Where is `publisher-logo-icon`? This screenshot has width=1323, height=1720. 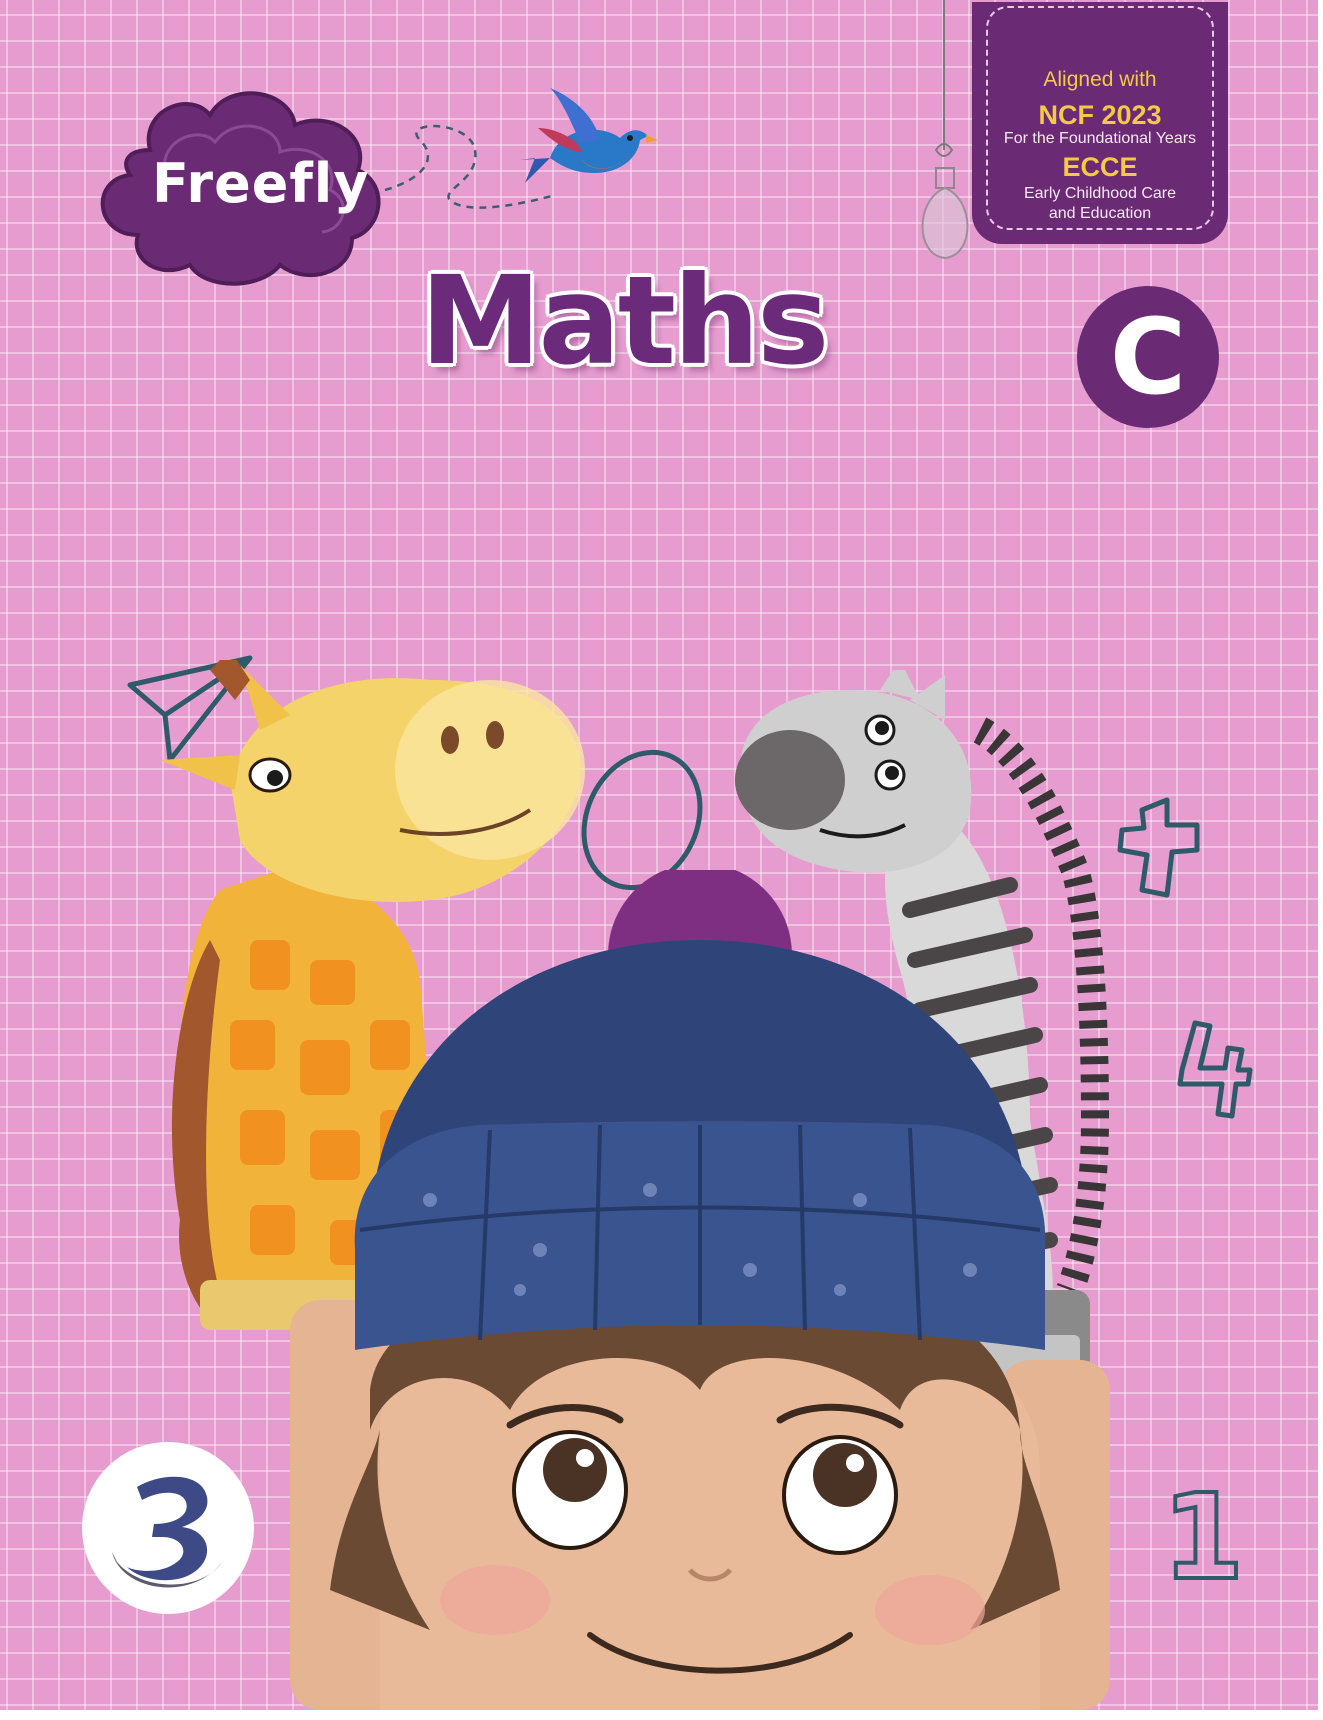 publisher-logo-icon is located at coordinates (167, 1532).